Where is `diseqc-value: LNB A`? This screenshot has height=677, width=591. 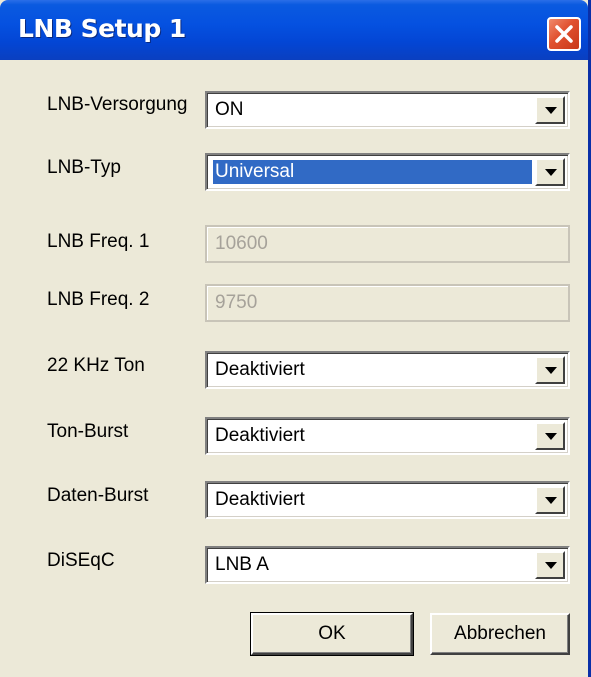 diseqc-value: LNB A is located at coordinates (242, 564).